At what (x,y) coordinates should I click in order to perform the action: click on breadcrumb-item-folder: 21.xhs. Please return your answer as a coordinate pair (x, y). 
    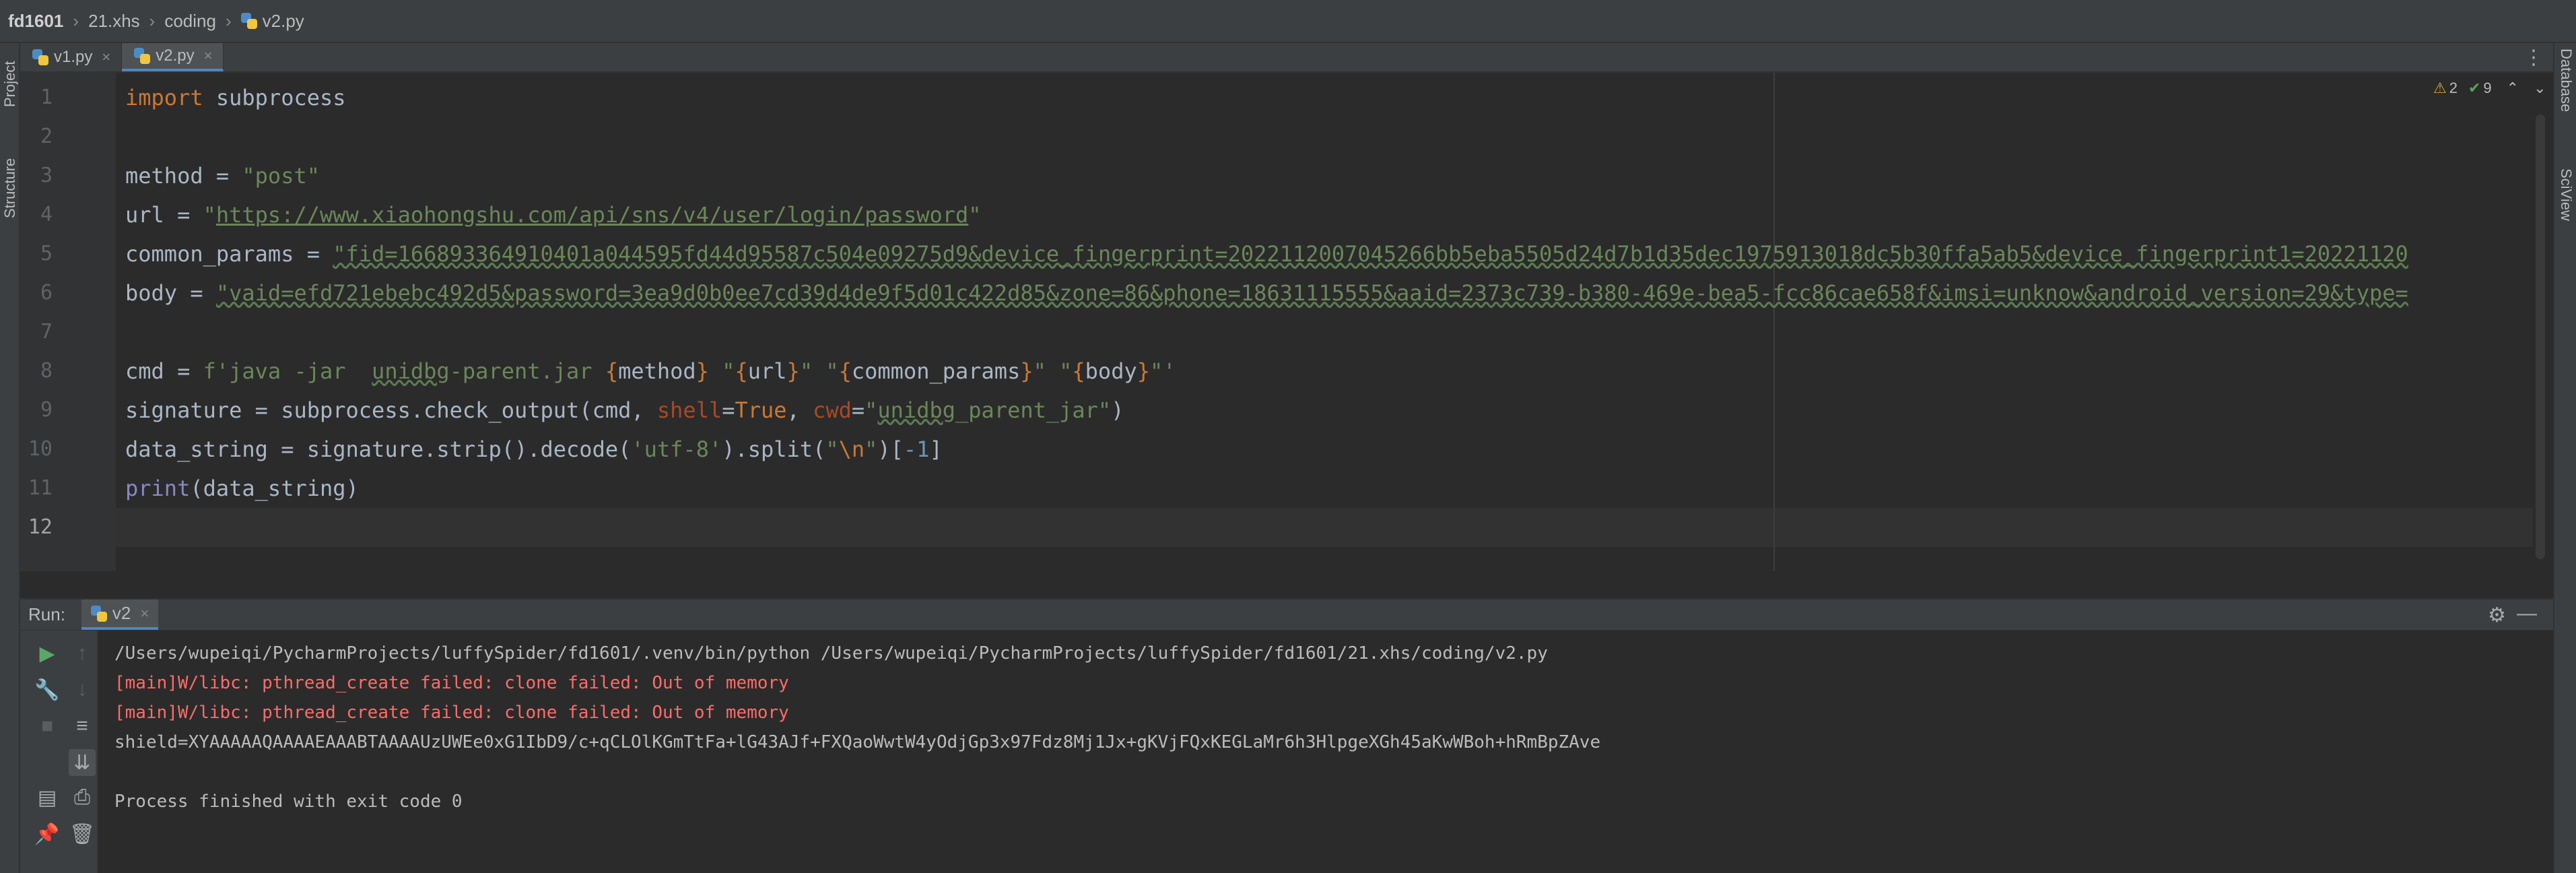
    Looking at the image, I should click on (114, 21).